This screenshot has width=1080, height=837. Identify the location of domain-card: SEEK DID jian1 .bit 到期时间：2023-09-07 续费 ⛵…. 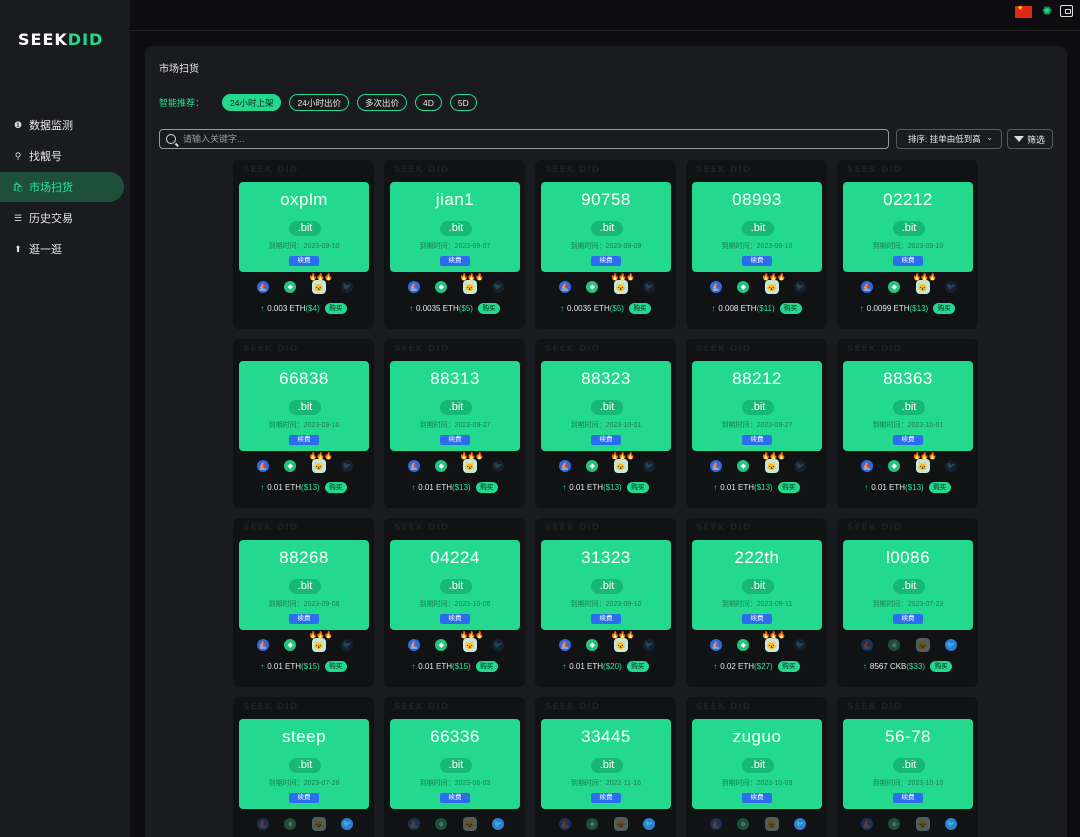
(454, 244).